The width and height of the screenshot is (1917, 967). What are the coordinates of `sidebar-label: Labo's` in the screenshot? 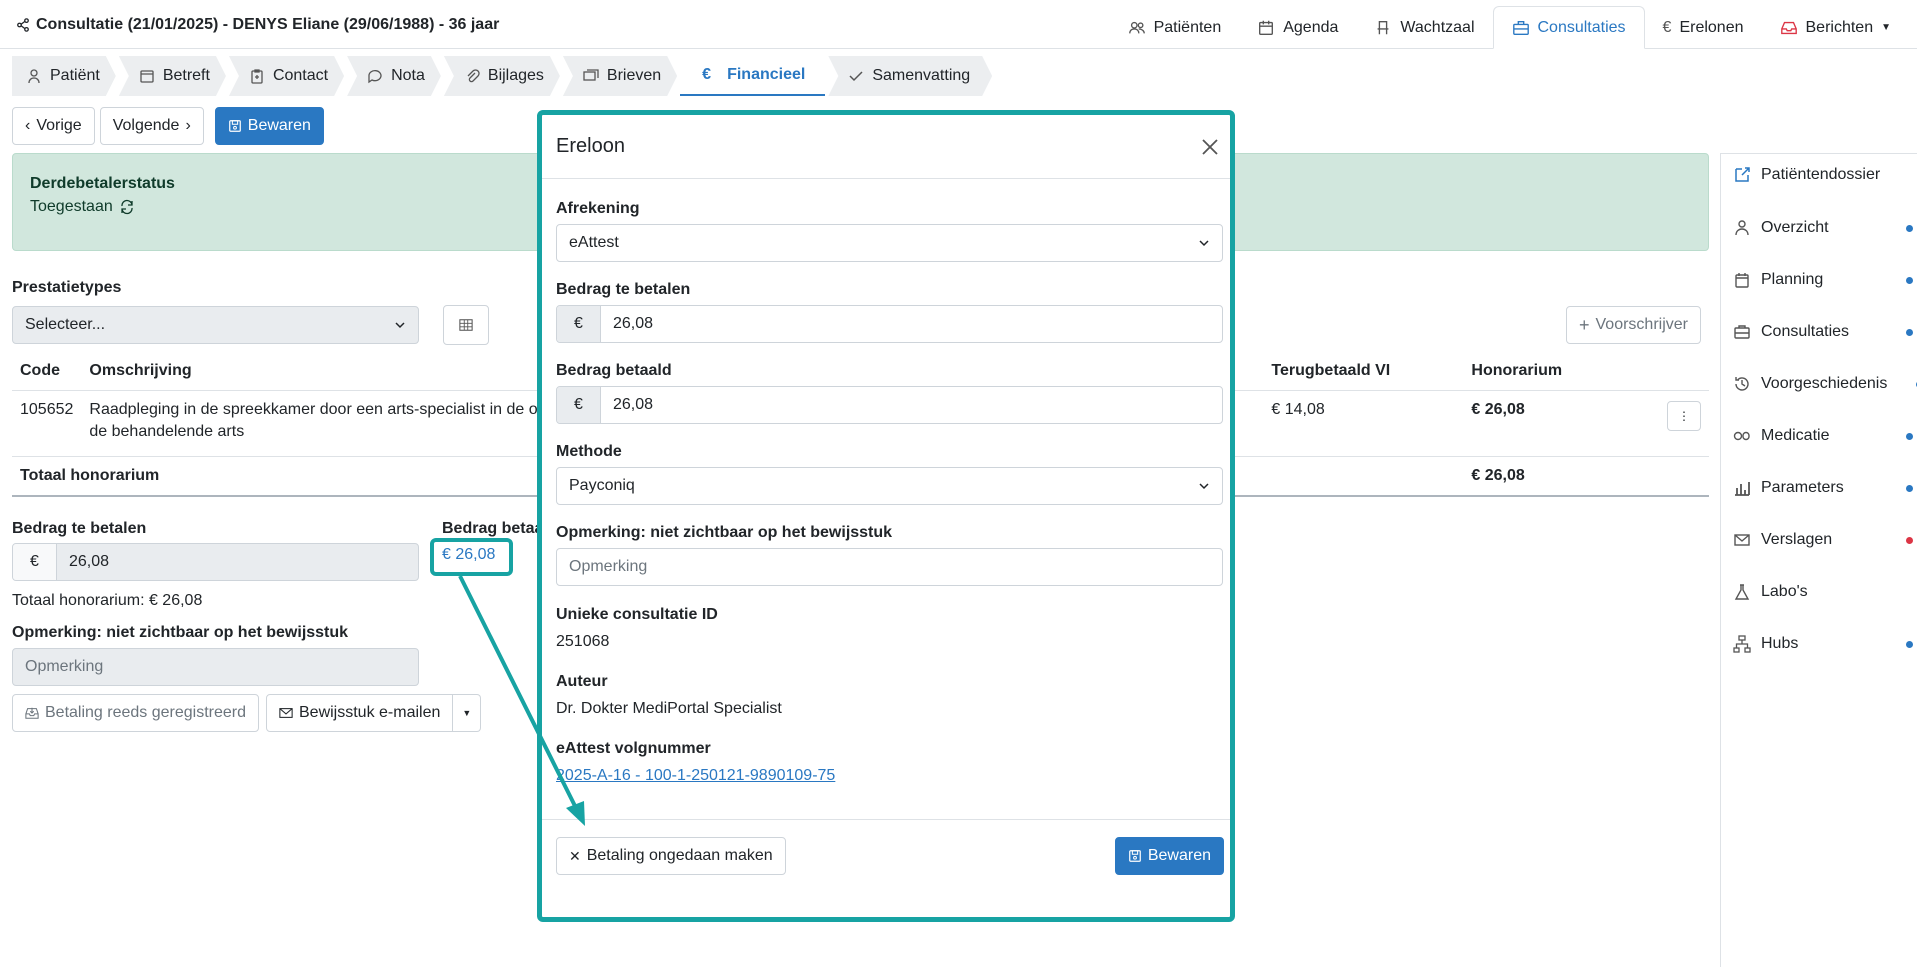 It's located at (1784, 591).